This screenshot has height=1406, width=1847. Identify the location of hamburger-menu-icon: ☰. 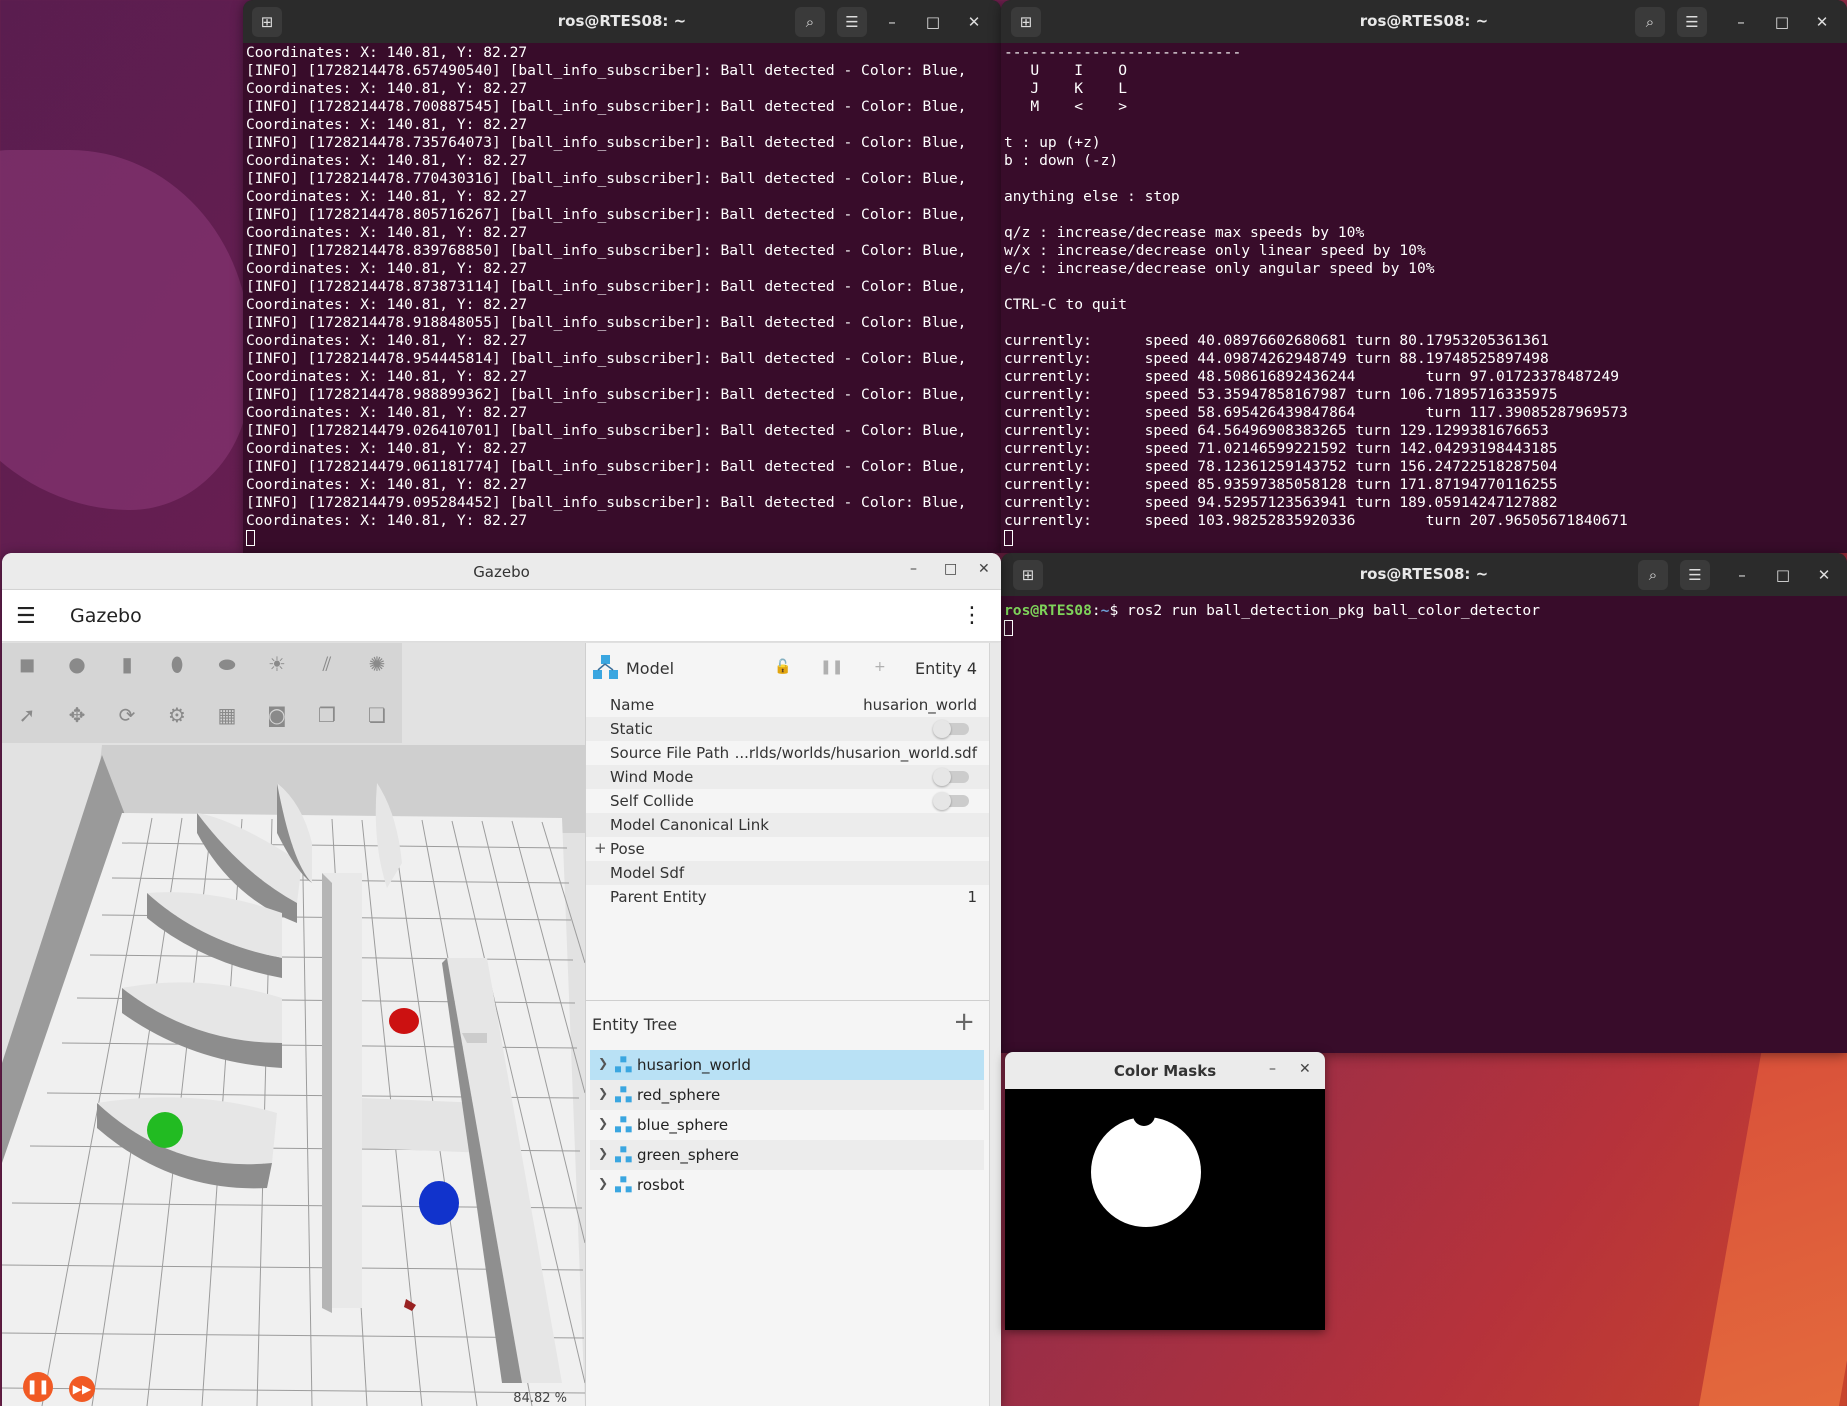
(26, 616).